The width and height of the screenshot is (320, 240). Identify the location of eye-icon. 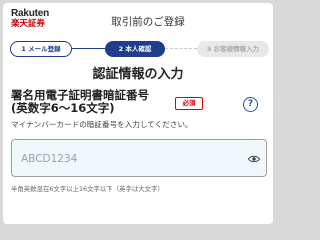
(254, 159).